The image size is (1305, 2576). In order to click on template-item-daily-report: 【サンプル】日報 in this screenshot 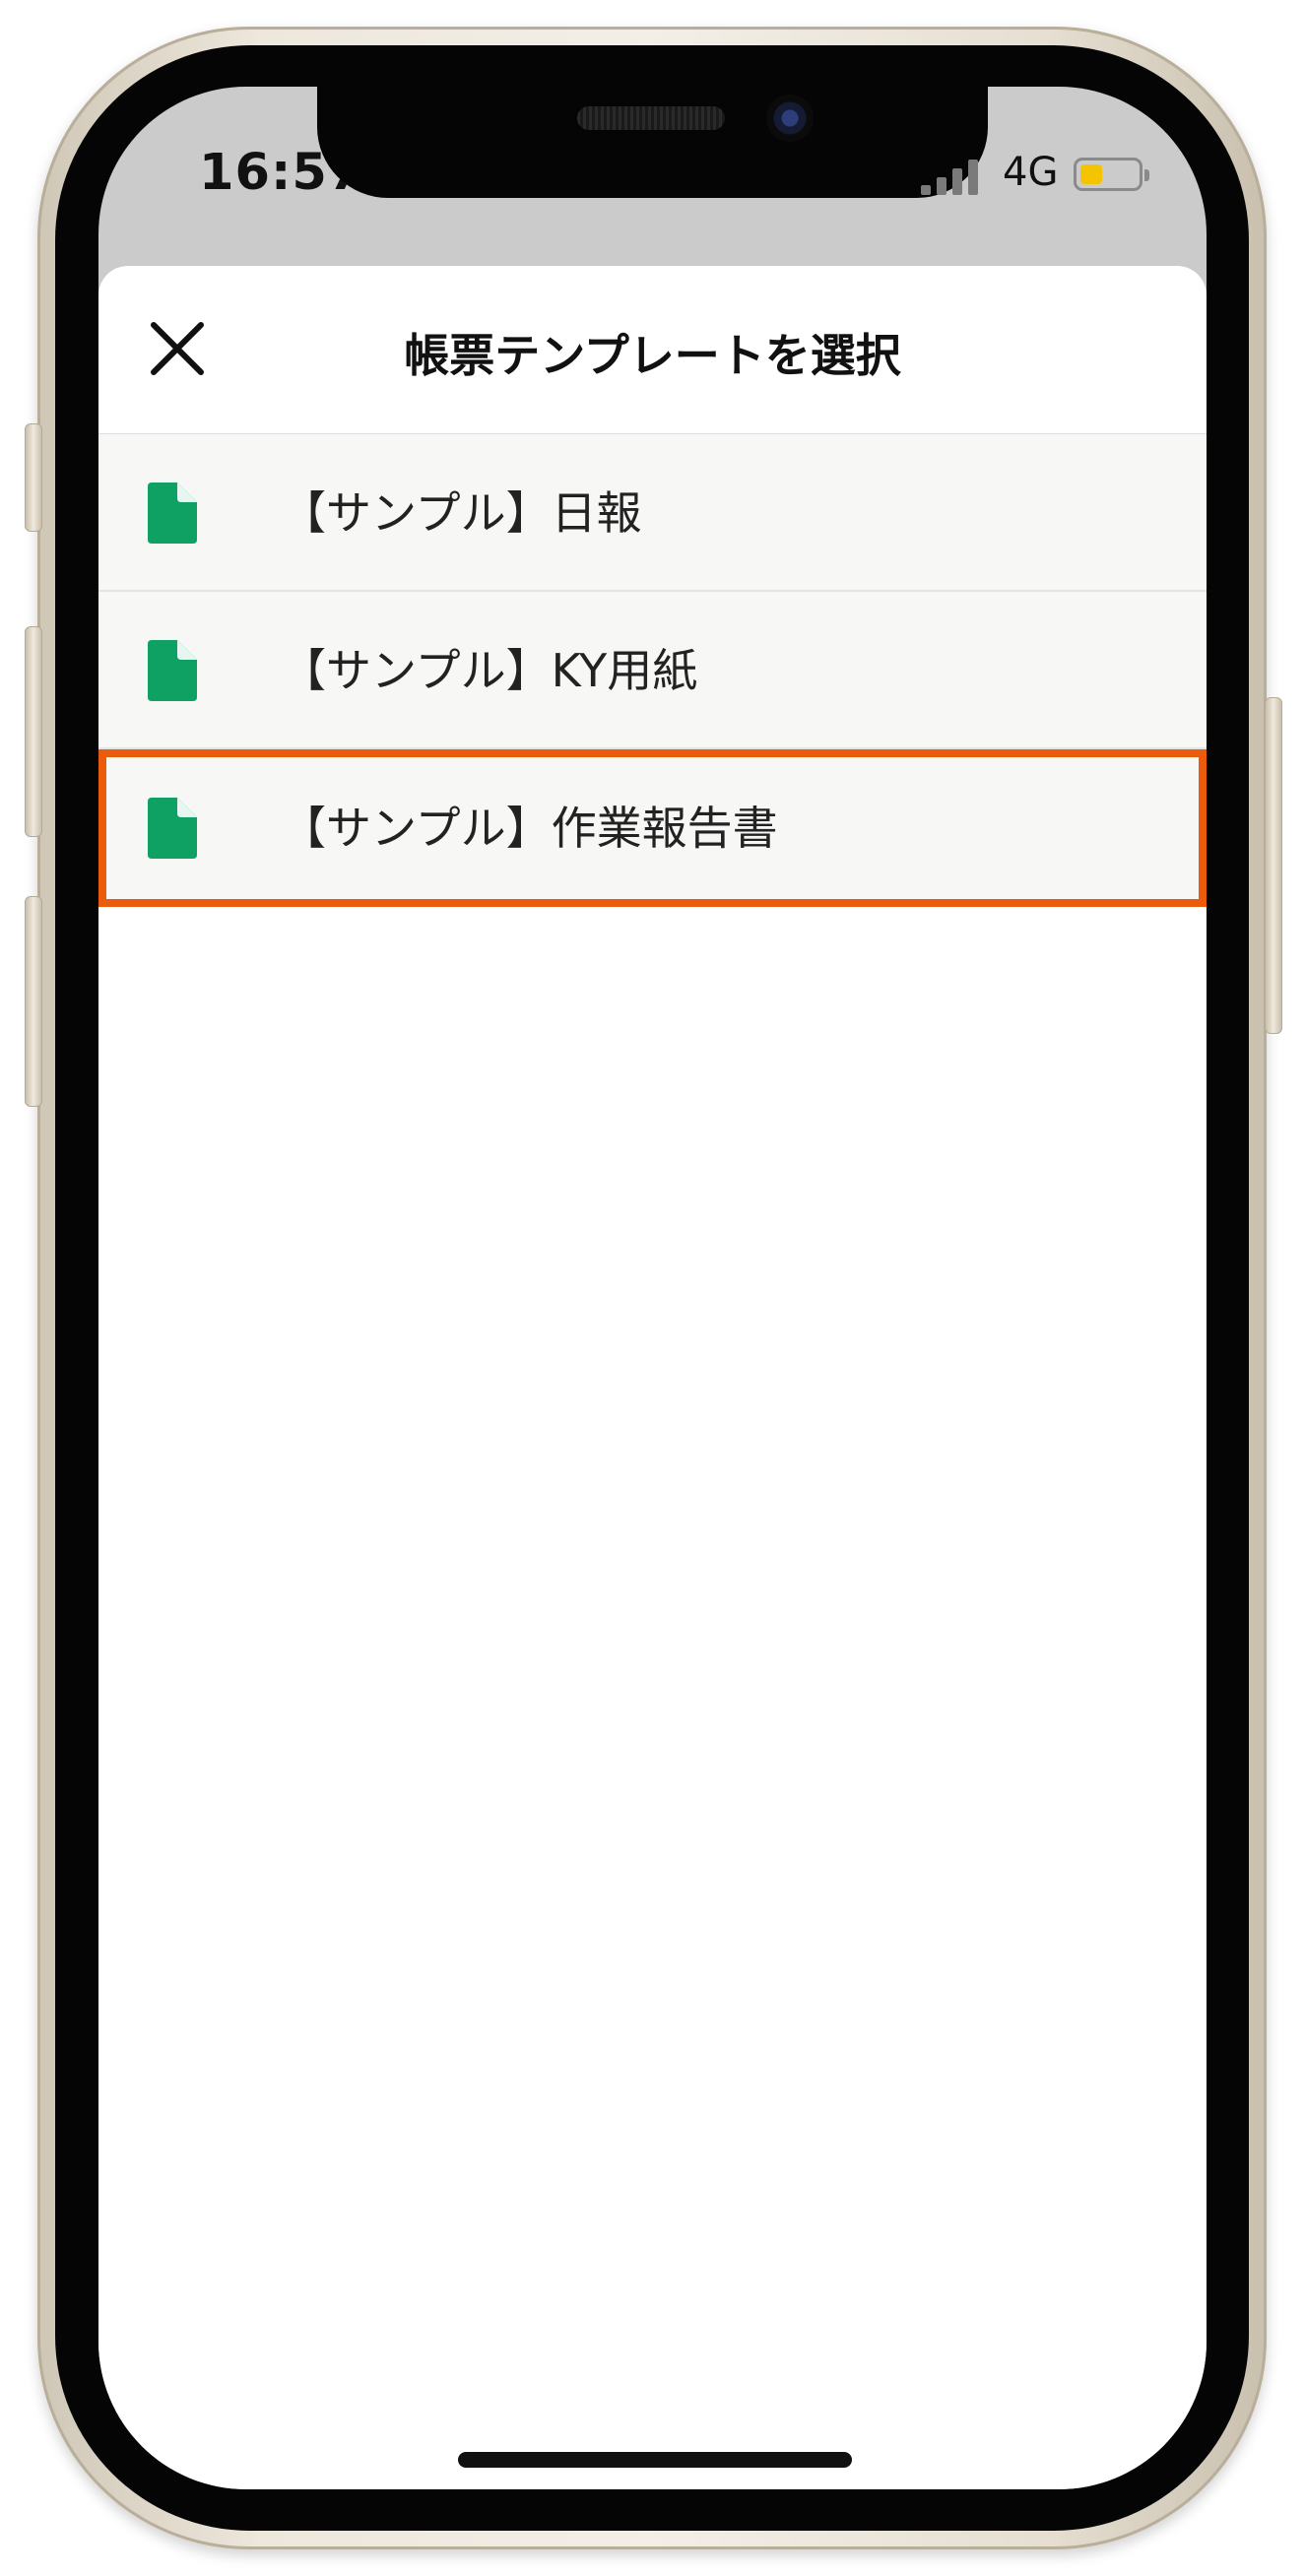, I will do `click(652, 513)`.